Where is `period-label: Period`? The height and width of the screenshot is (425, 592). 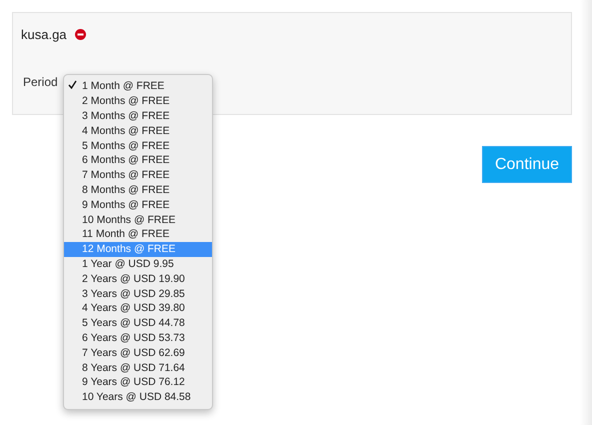 period-label: Period is located at coordinates (40, 82).